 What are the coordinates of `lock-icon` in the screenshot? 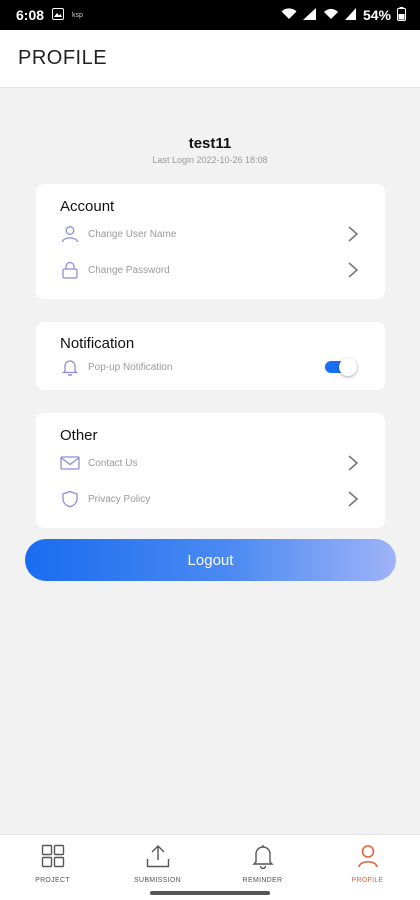 It's located at (70, 270).